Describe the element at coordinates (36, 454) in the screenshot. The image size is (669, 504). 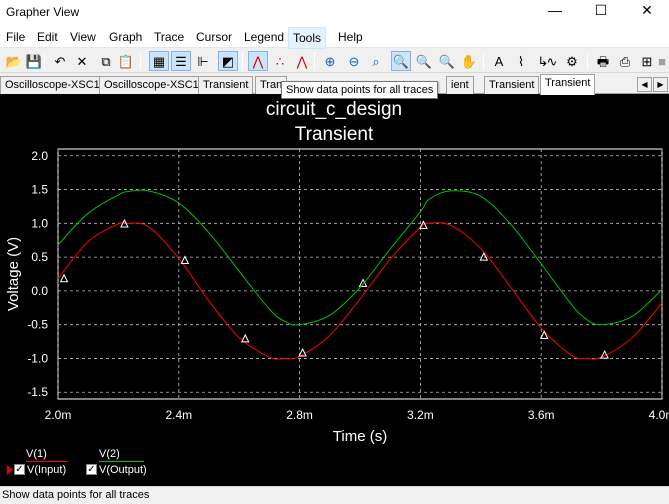
I see `legend-trace-name: V(1)` at that location.